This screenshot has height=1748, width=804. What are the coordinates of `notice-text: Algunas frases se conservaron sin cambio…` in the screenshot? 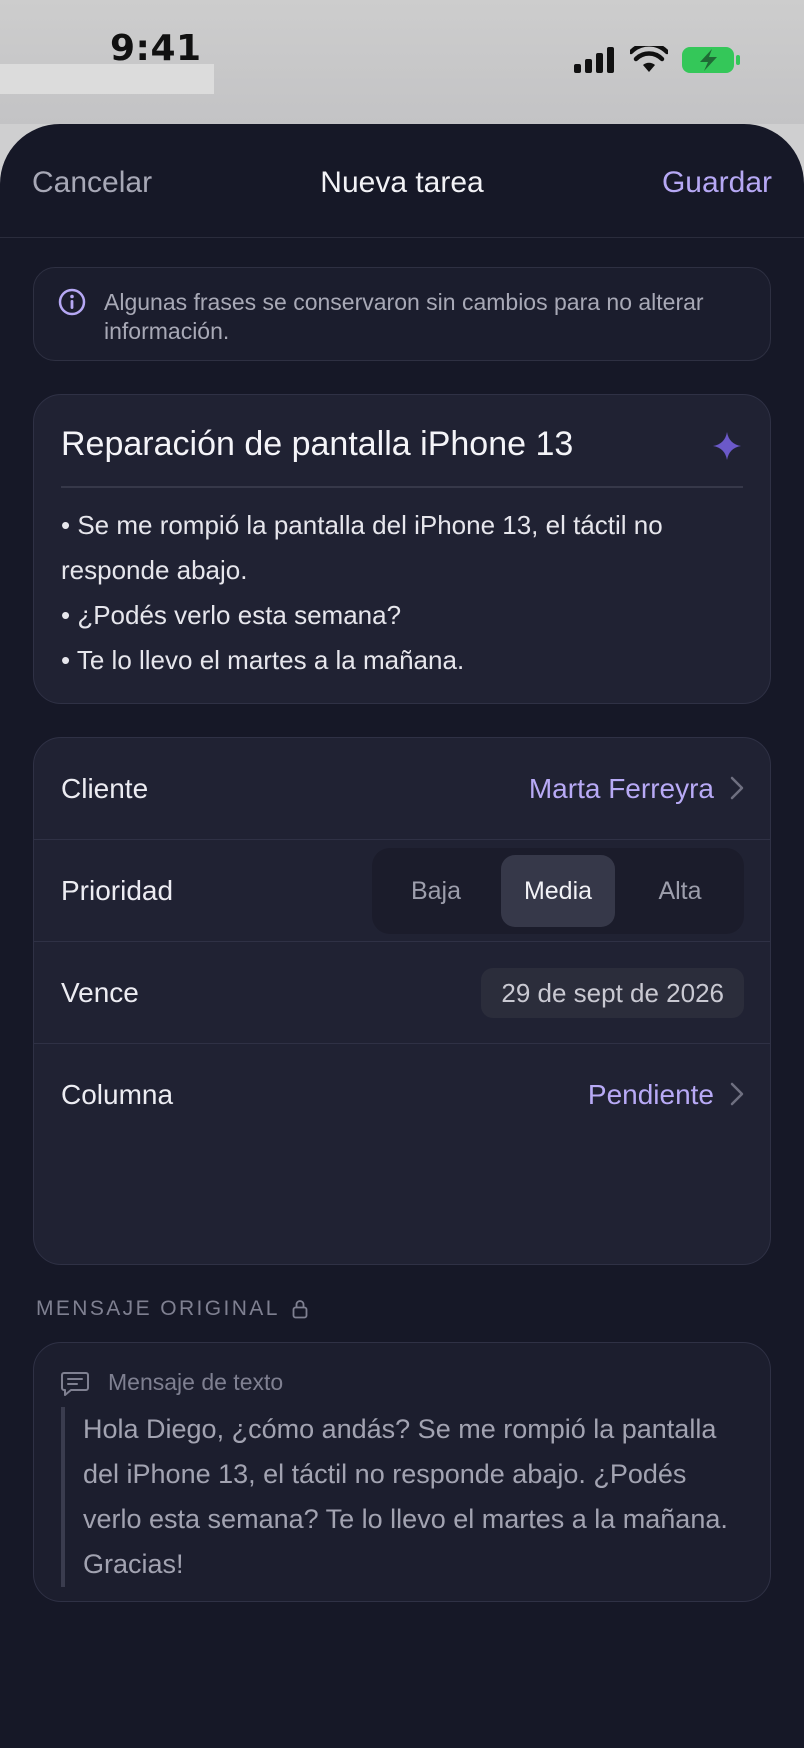 It's located at (404, 316).